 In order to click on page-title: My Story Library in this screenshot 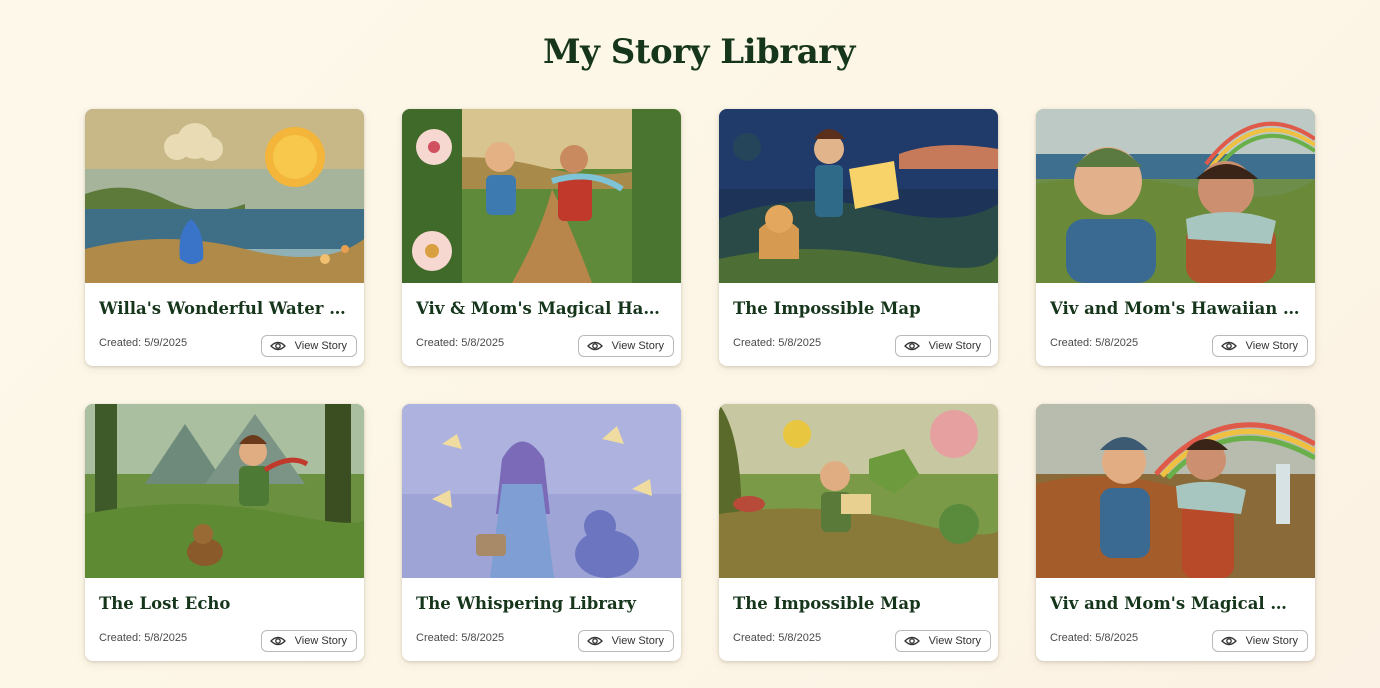, I will do `click(699, 52)`.